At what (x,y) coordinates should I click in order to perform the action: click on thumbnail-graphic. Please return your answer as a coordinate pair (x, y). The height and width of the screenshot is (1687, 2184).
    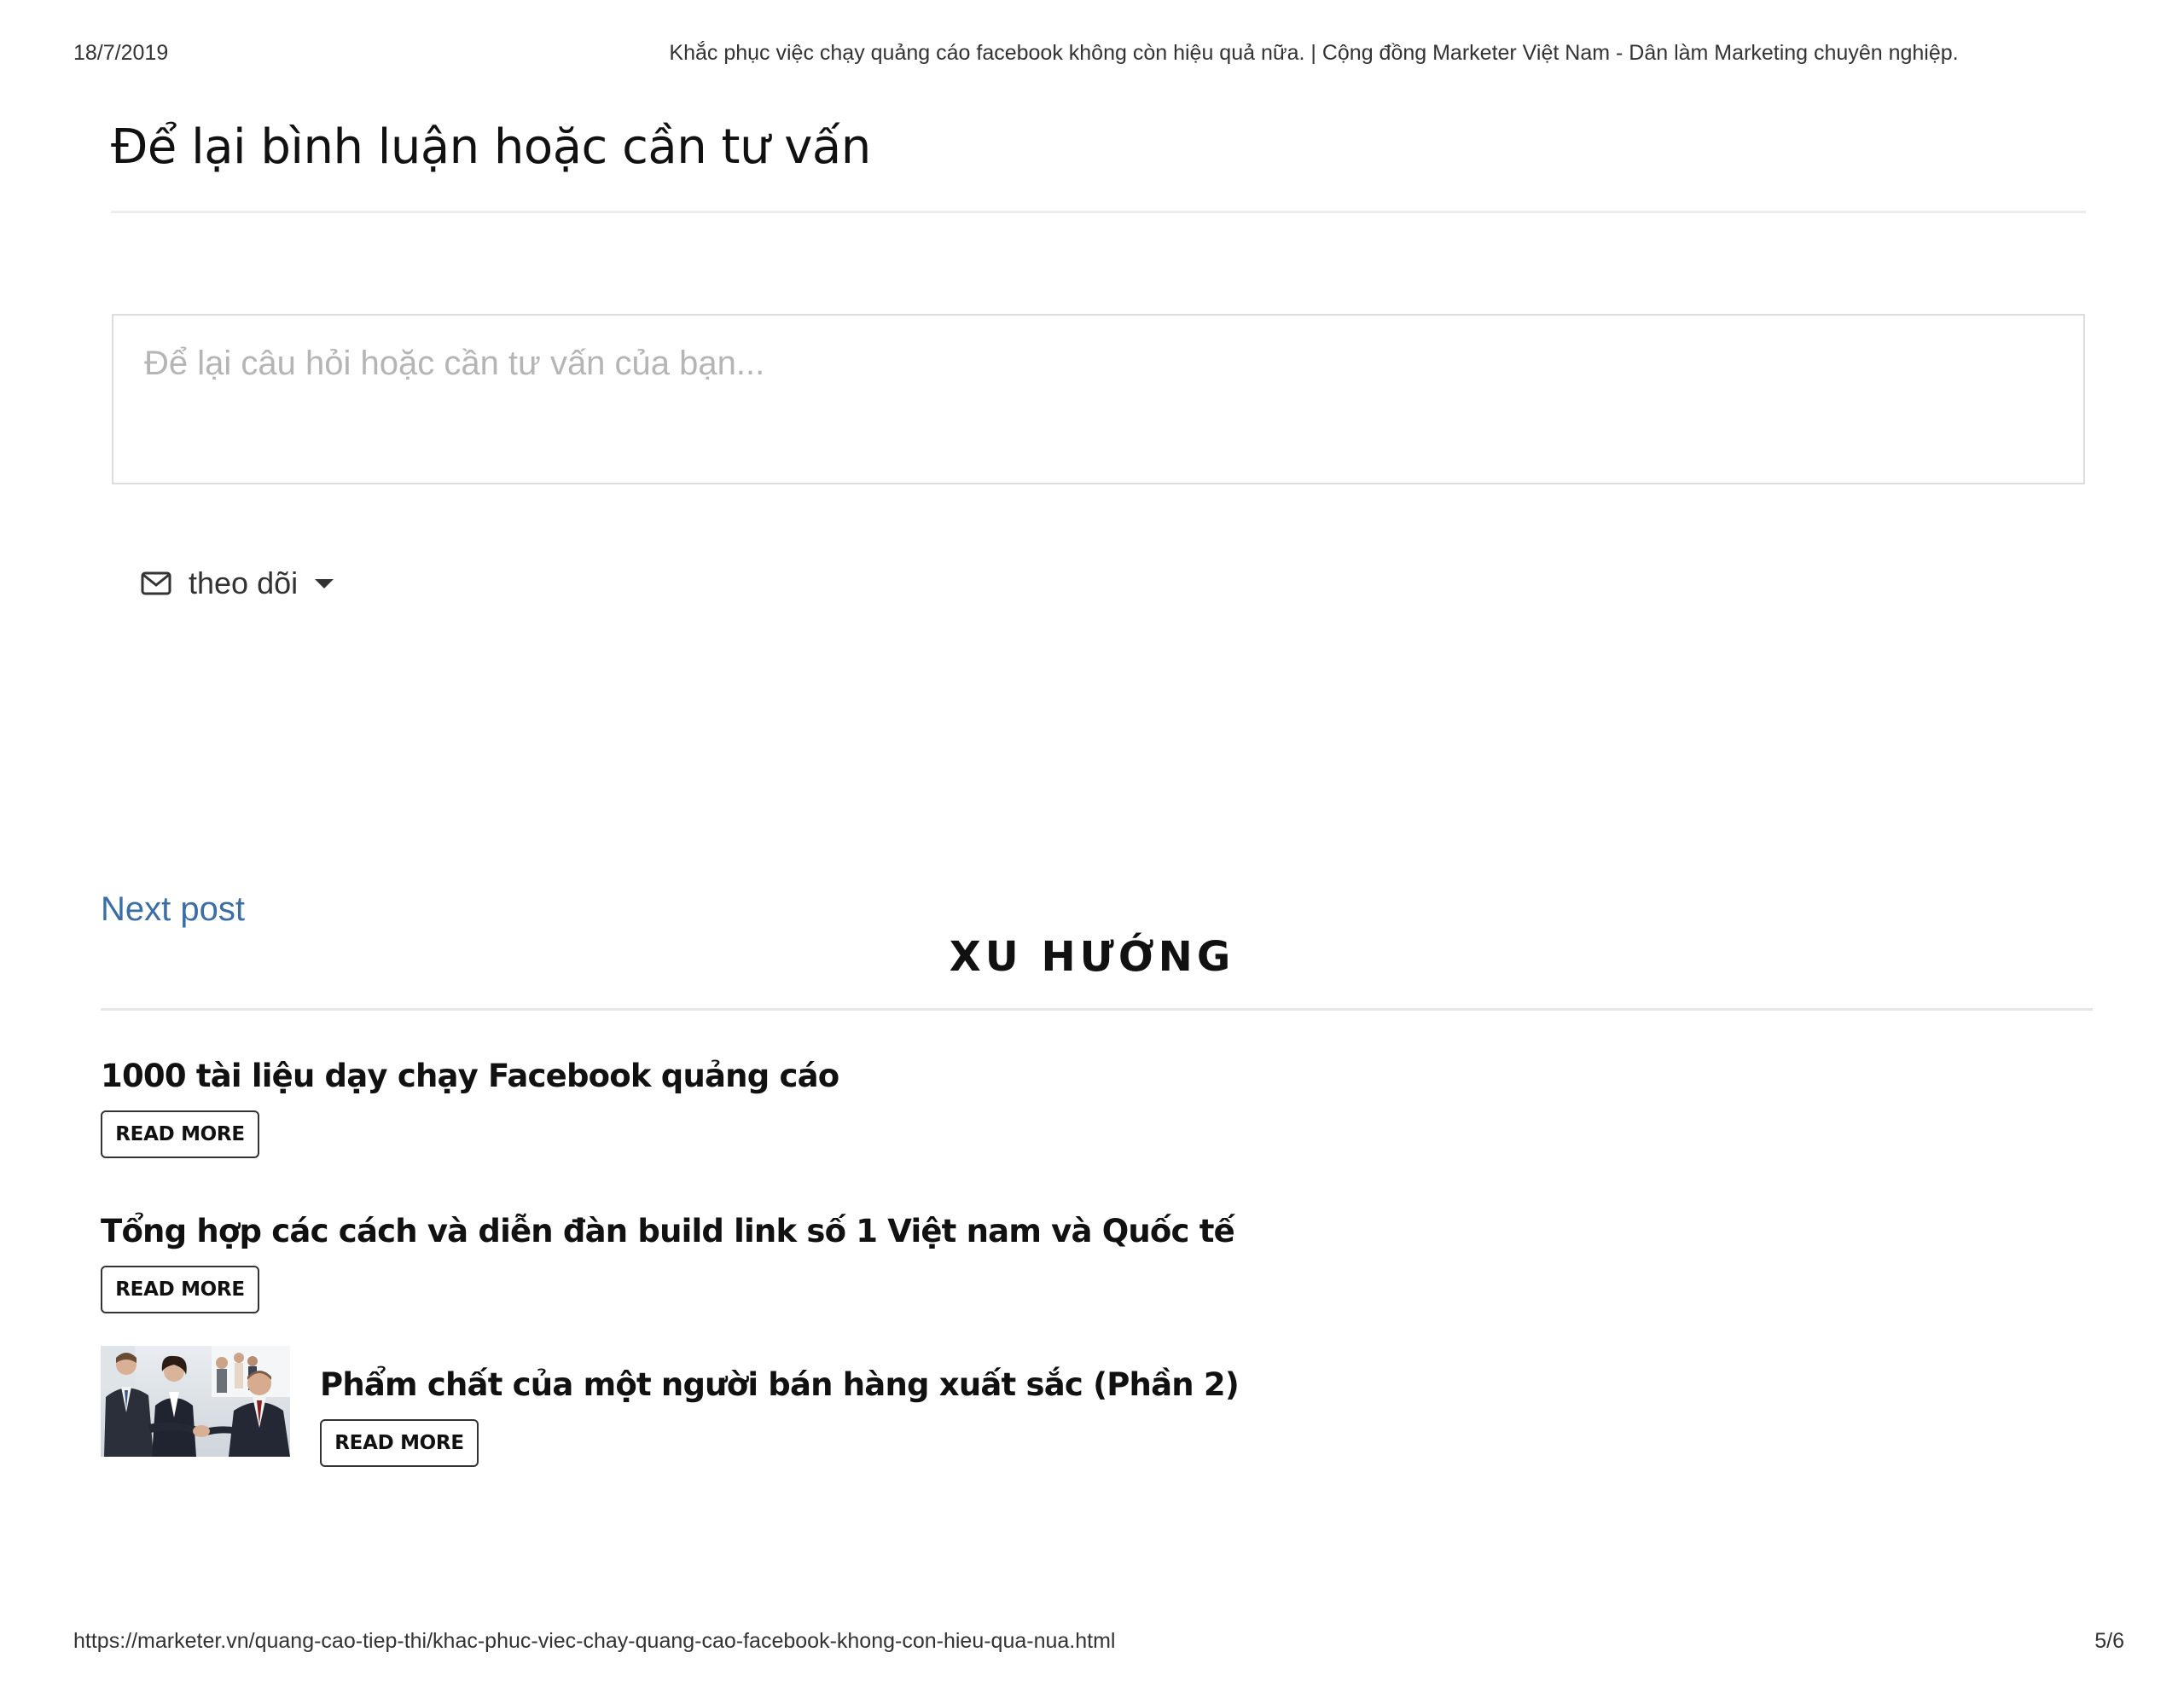
    Looking at the image, I should click on (195, 1402).